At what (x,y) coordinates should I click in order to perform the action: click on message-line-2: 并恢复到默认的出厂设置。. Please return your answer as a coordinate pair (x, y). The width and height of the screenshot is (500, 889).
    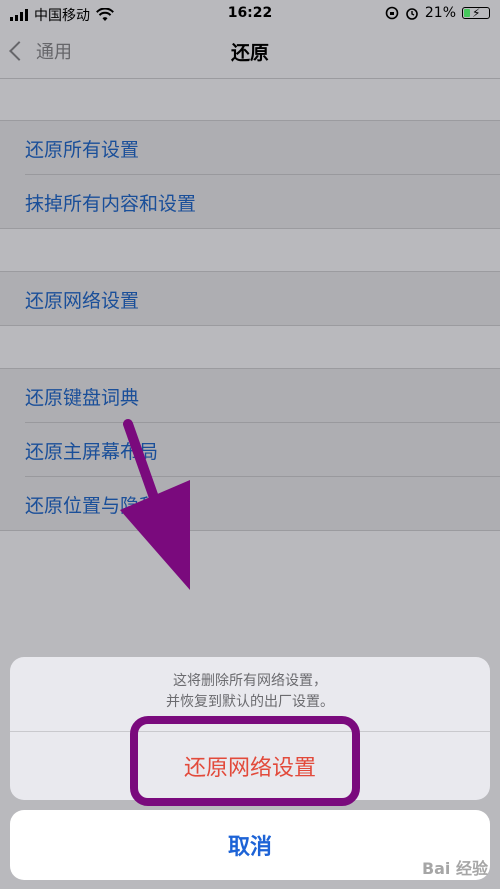
    Looking at the image, I should click on (250, 702).